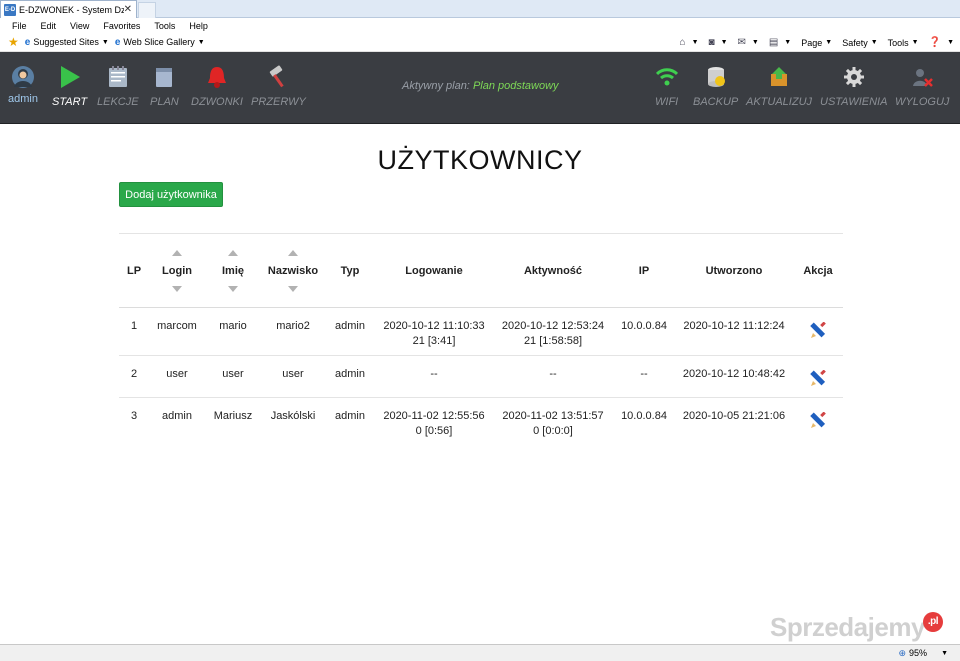 This screenshot has width=960, height=661. What do you see at coordinates (134, 326) in the screenshot?
I see `cell-lp: 1` at bounding box center [134, 326].